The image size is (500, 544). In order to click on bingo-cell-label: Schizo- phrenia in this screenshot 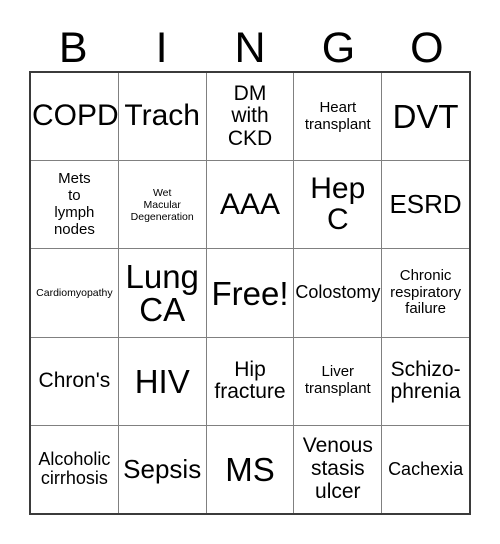, I will do `click(425, 380)`.